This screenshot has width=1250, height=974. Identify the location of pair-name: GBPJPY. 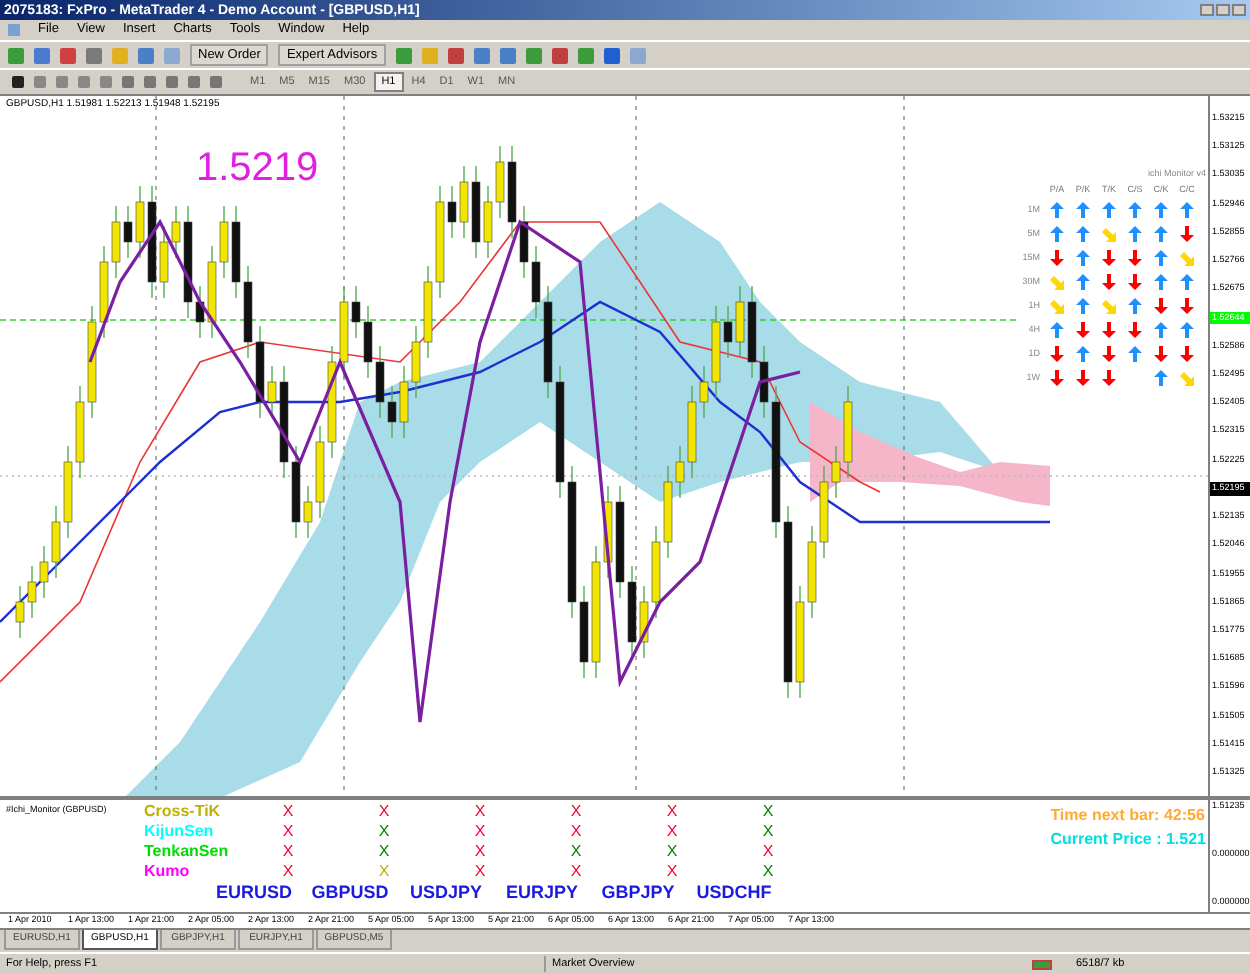
(638, 893).